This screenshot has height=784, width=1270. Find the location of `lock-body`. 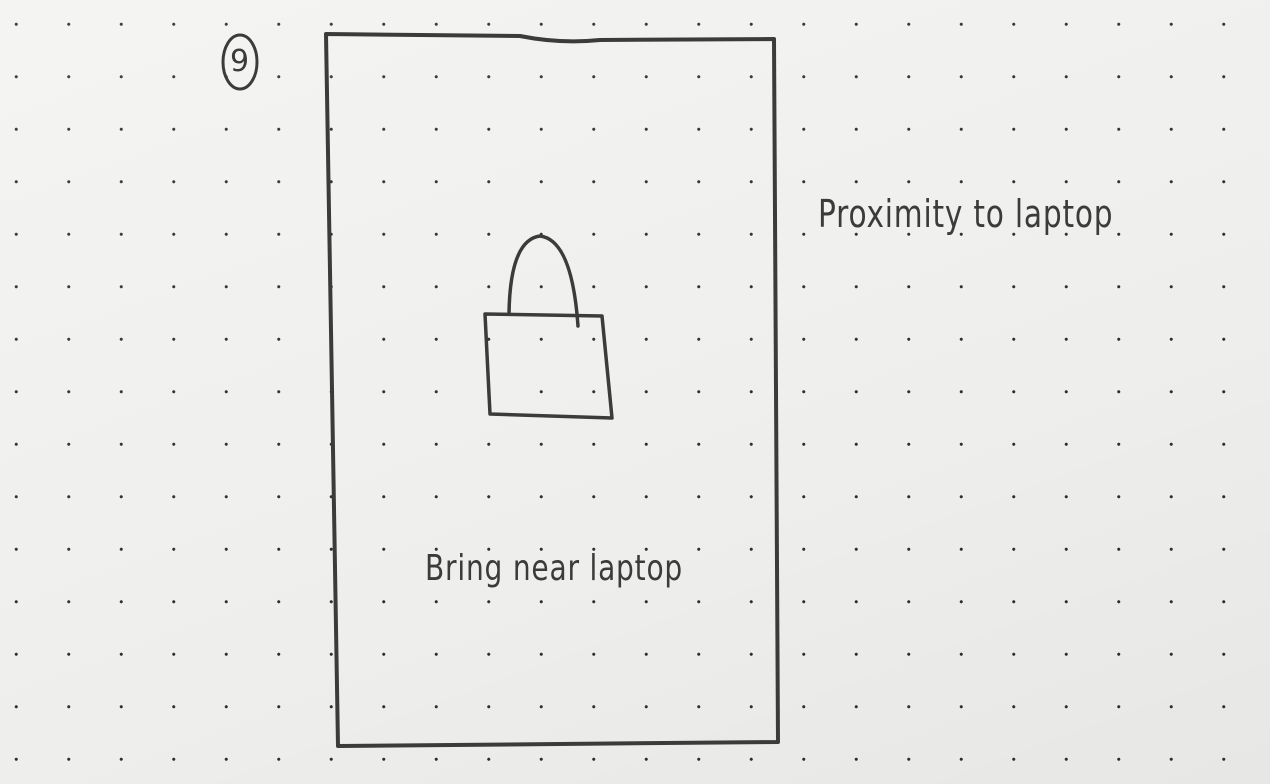

lock-body is located at coordinates (548, 366).